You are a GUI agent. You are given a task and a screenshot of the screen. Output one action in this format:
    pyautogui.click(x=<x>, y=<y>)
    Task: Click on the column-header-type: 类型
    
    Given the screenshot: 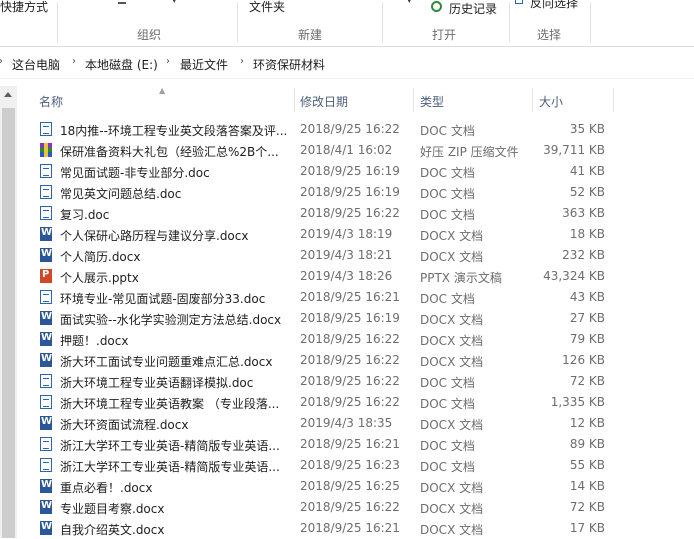 What is the action you would take?
    pyautogui.click(x=473, y=100)
    